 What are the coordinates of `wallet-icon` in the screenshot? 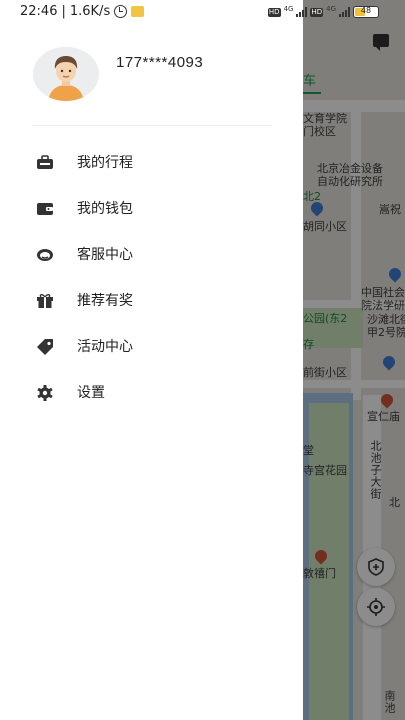 It's located at (45, 209).